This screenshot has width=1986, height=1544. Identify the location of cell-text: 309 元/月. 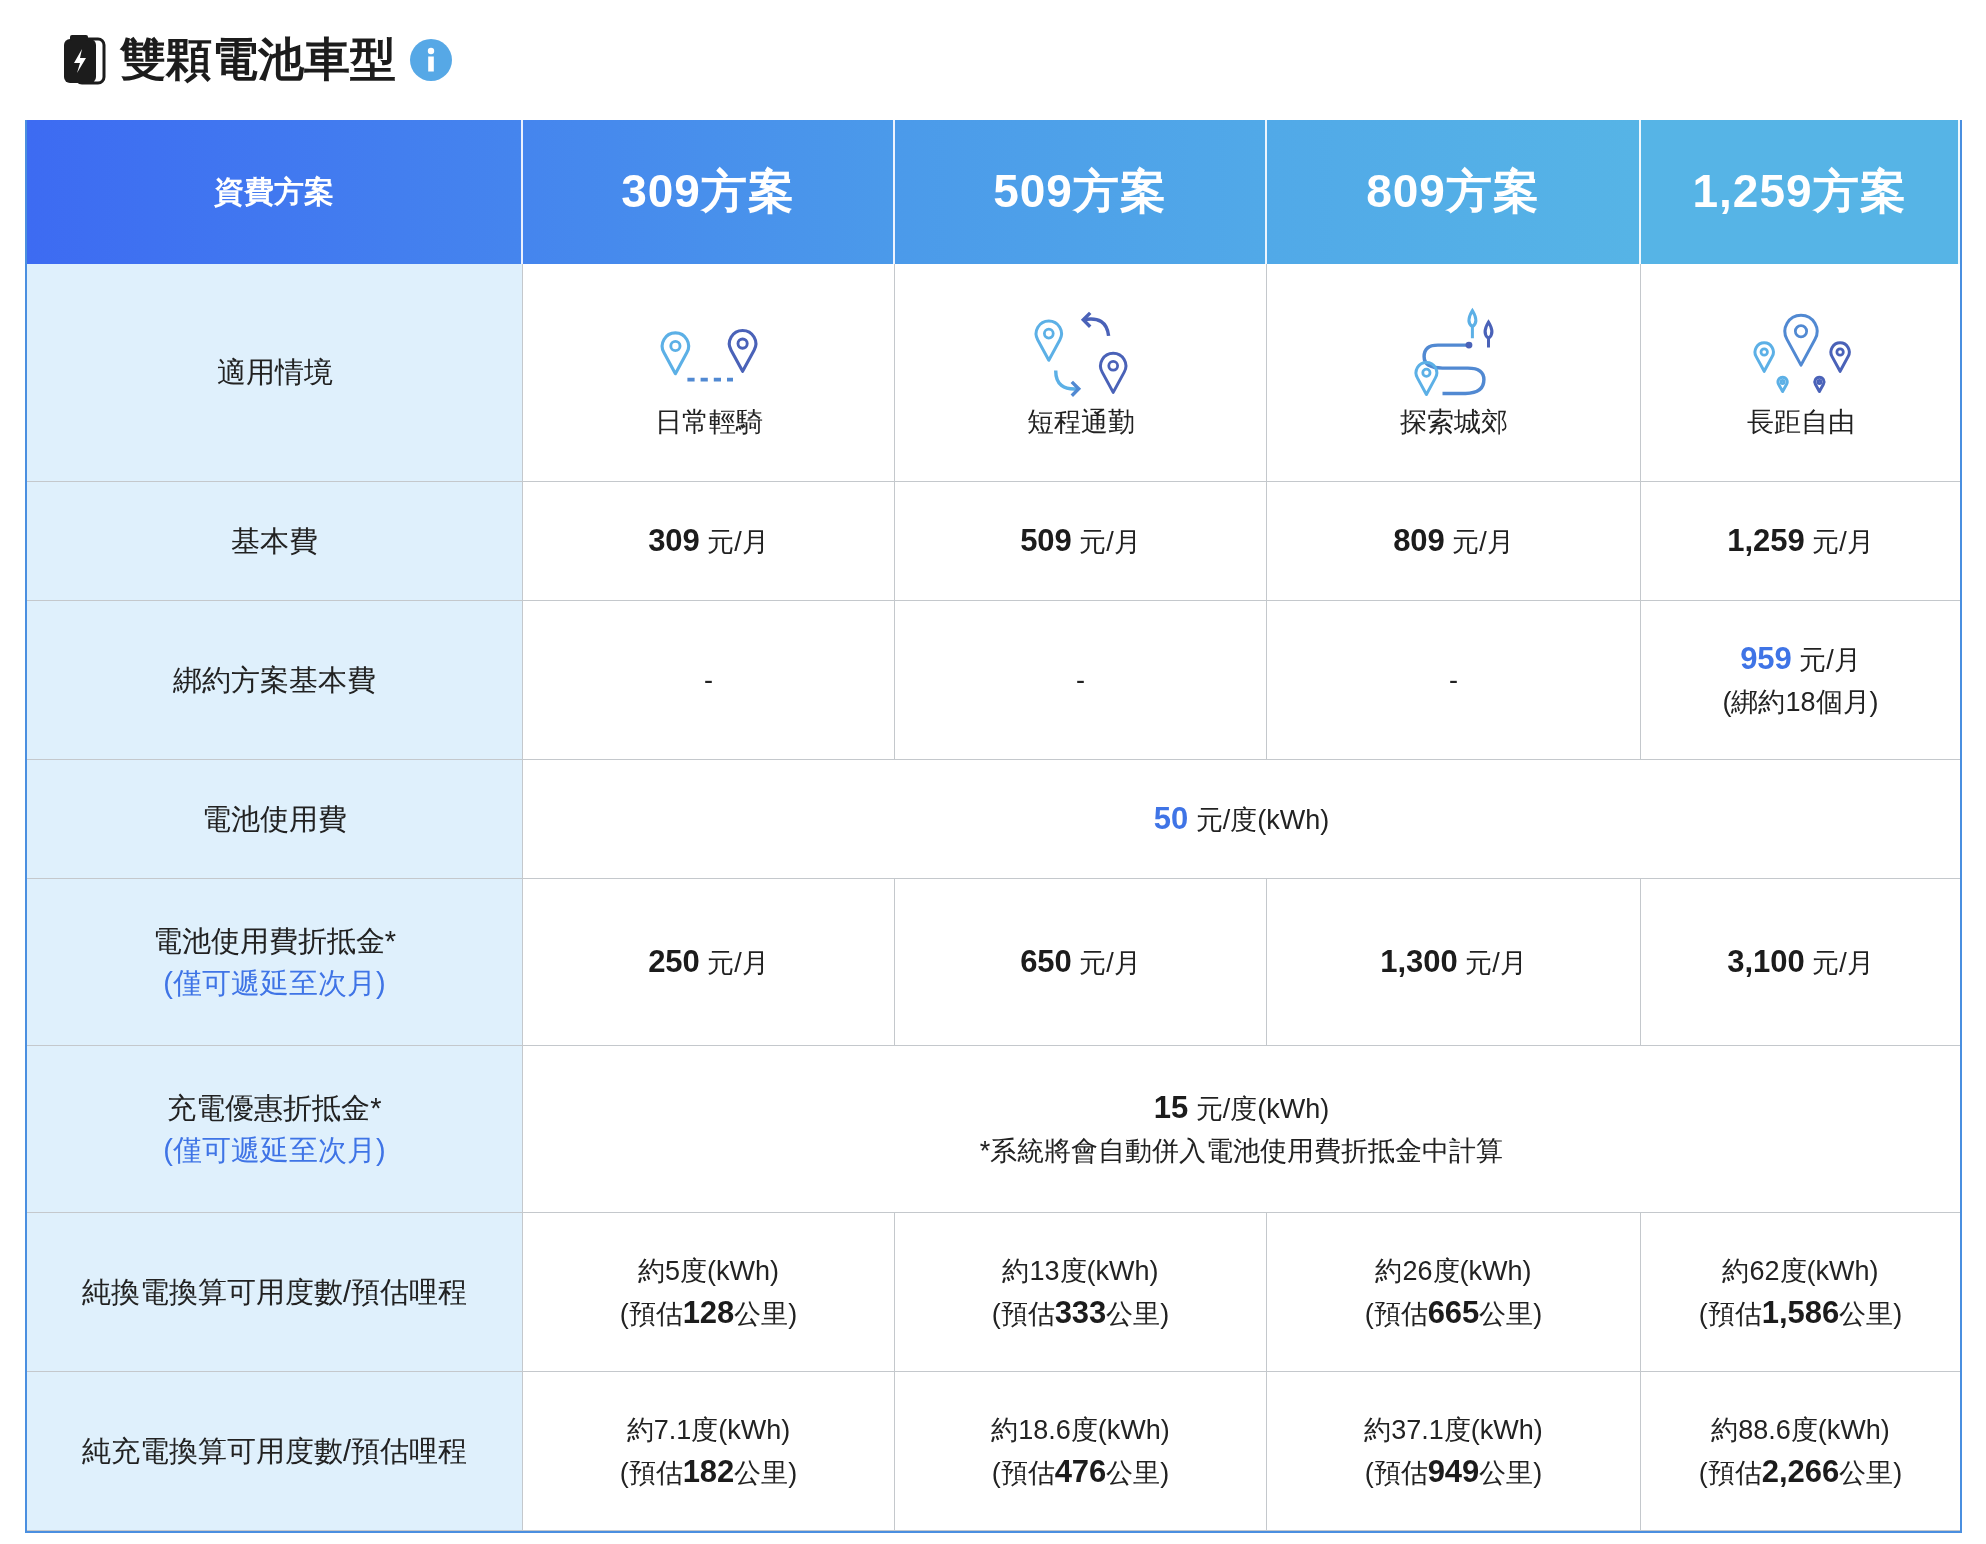
(708, 541).